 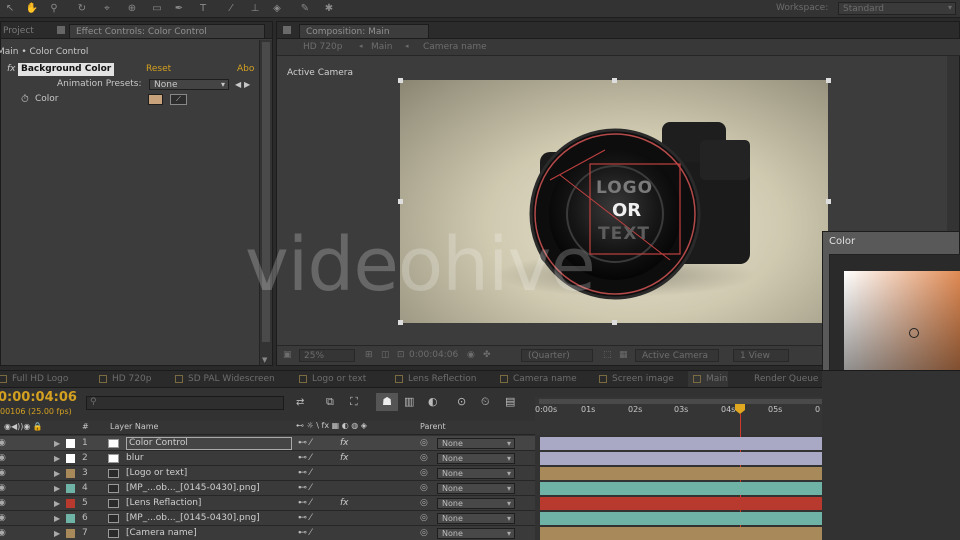 I want to click on tab-effect-controls: Effect Controls: Color Control, so click(x=167, y=31).